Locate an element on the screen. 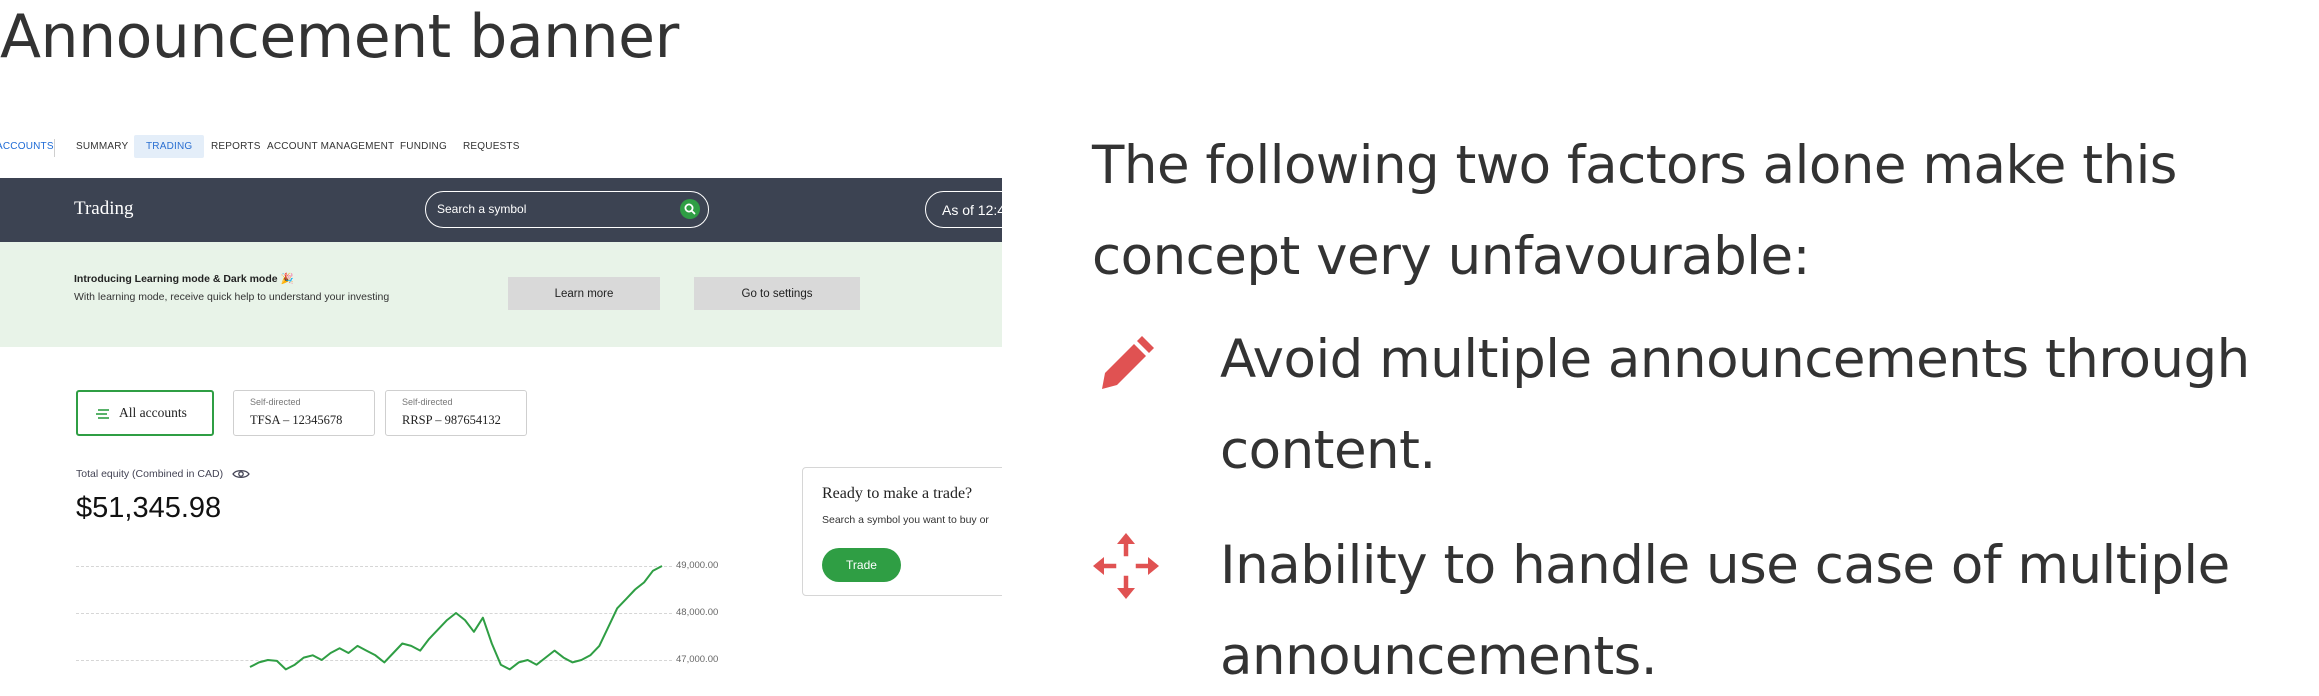  trade-card-subtitle: Search a symbol you want to buy or is located at coordinates (905, 520).